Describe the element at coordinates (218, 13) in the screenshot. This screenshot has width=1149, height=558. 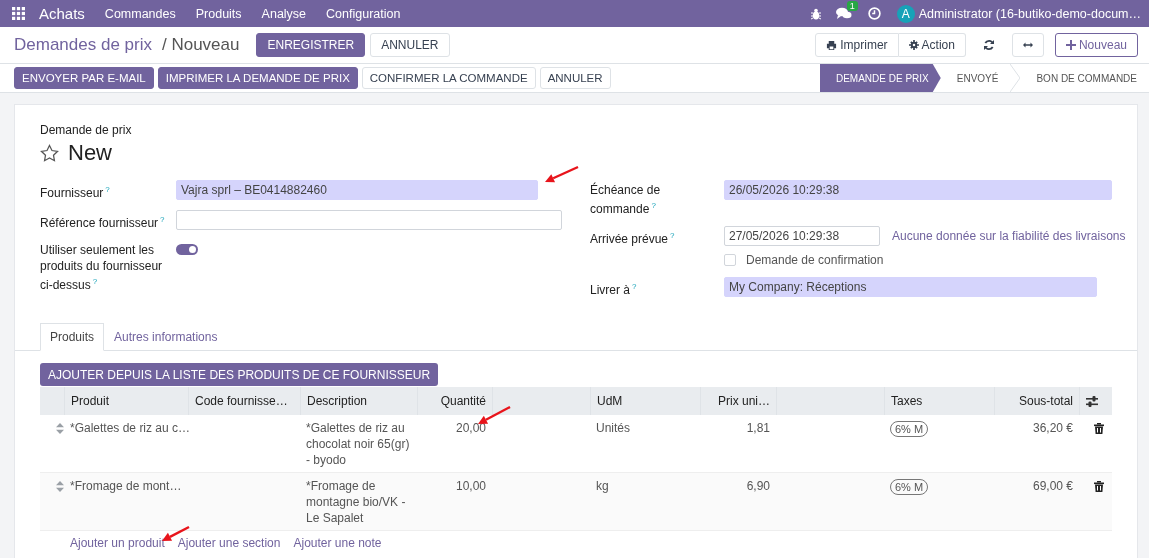
I see `menu-item: Produits` at that location.